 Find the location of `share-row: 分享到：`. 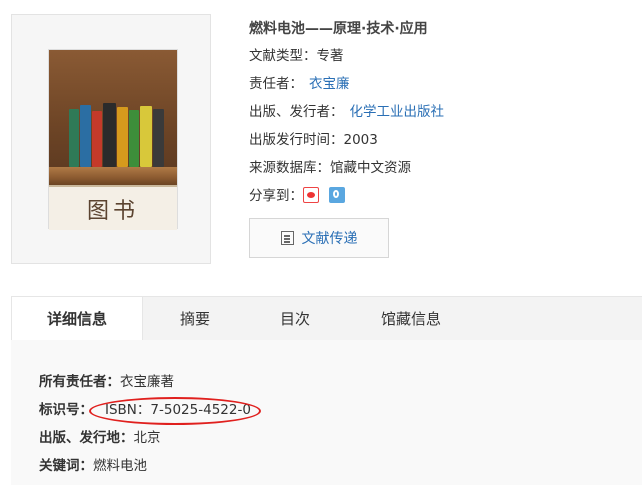

share-row: 分享到： is located at coordinates (346, 196).